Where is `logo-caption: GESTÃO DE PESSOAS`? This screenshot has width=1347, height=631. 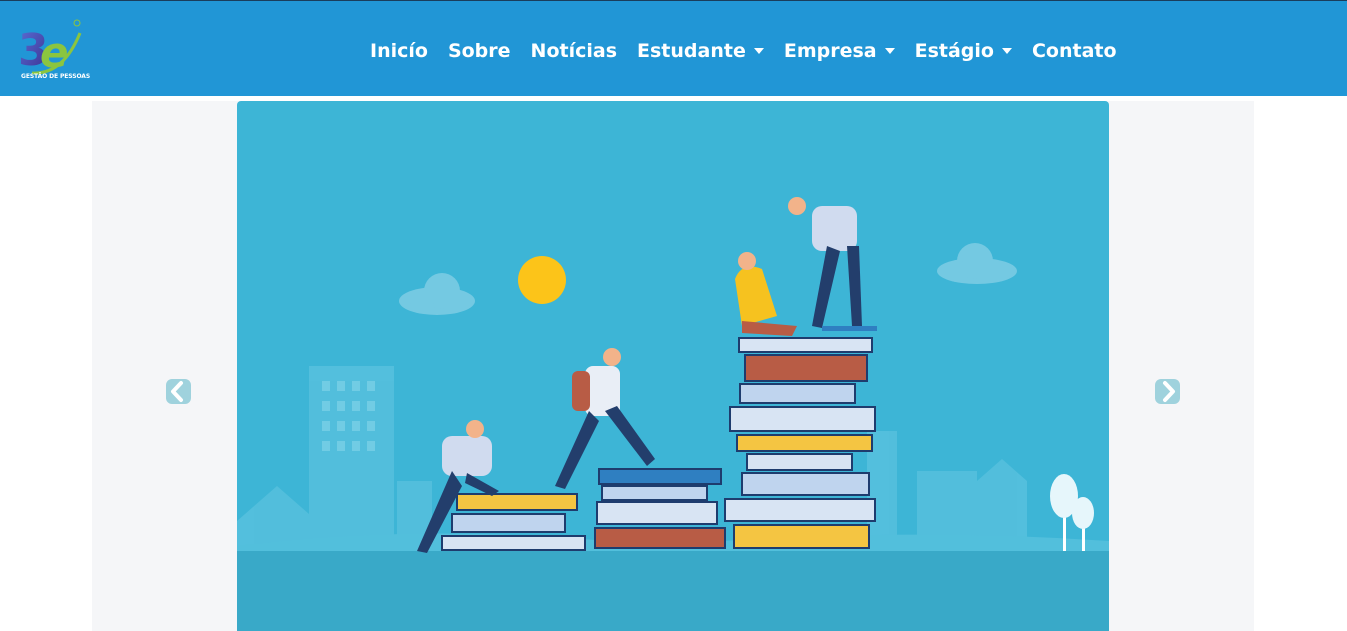 logo-caption: GESTÃO DE PESSOAS is located at coordinates (56, 76).